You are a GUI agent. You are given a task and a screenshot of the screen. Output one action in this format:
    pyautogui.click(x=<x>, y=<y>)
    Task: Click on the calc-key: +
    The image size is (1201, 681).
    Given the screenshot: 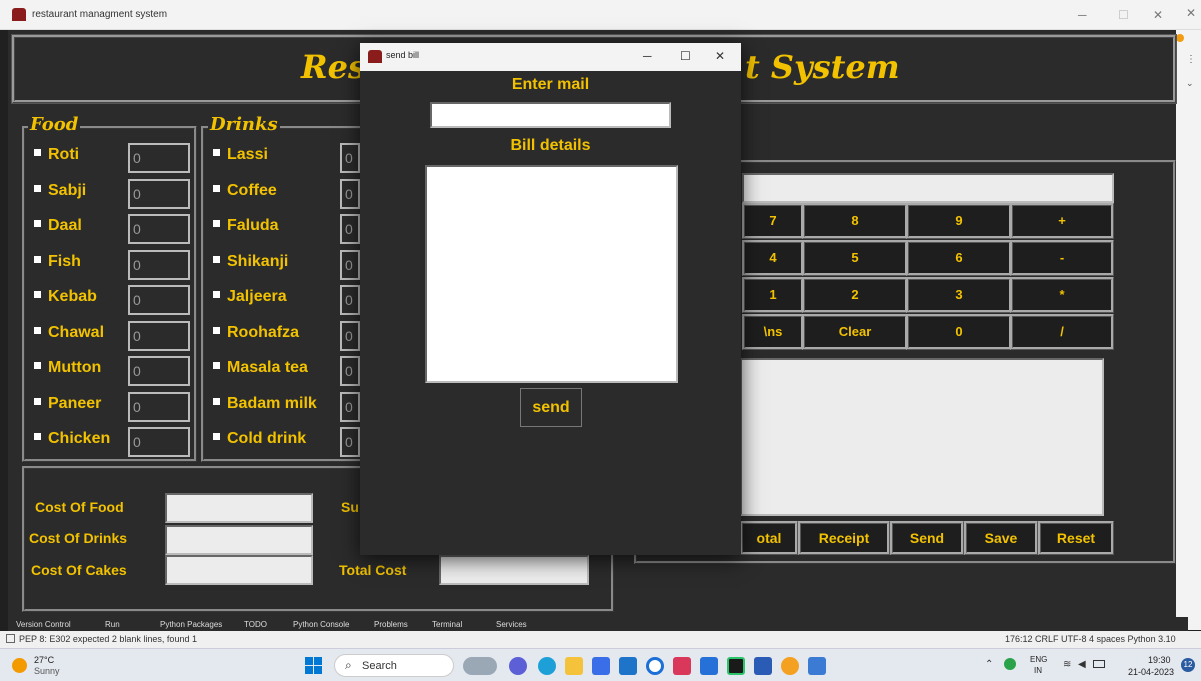 What is the action you would take?
    pyautogui.click(x=1062, y=221)
    